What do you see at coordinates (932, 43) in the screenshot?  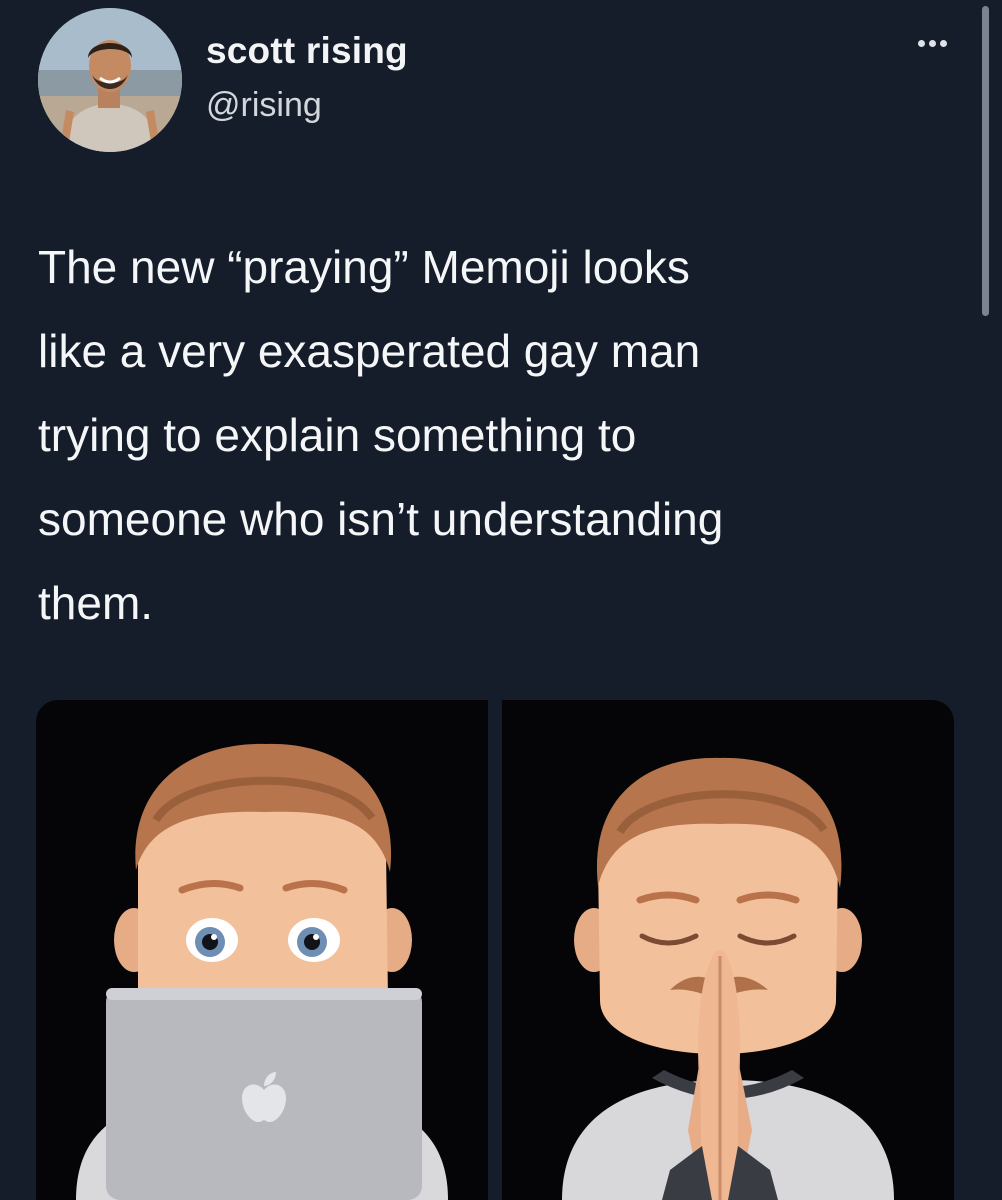 I see `more-options-button` at bounding box center [932, 43].